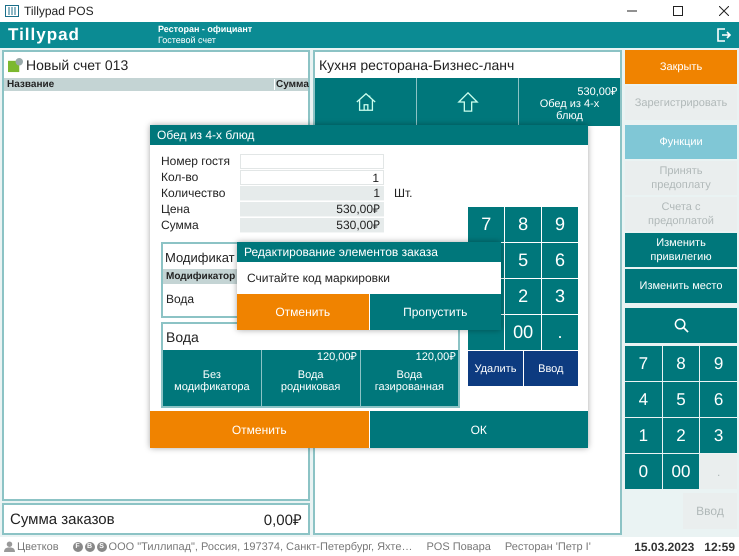 This screenshot has height=556, width=739. I want to click on search-icon, so click(681, 325).